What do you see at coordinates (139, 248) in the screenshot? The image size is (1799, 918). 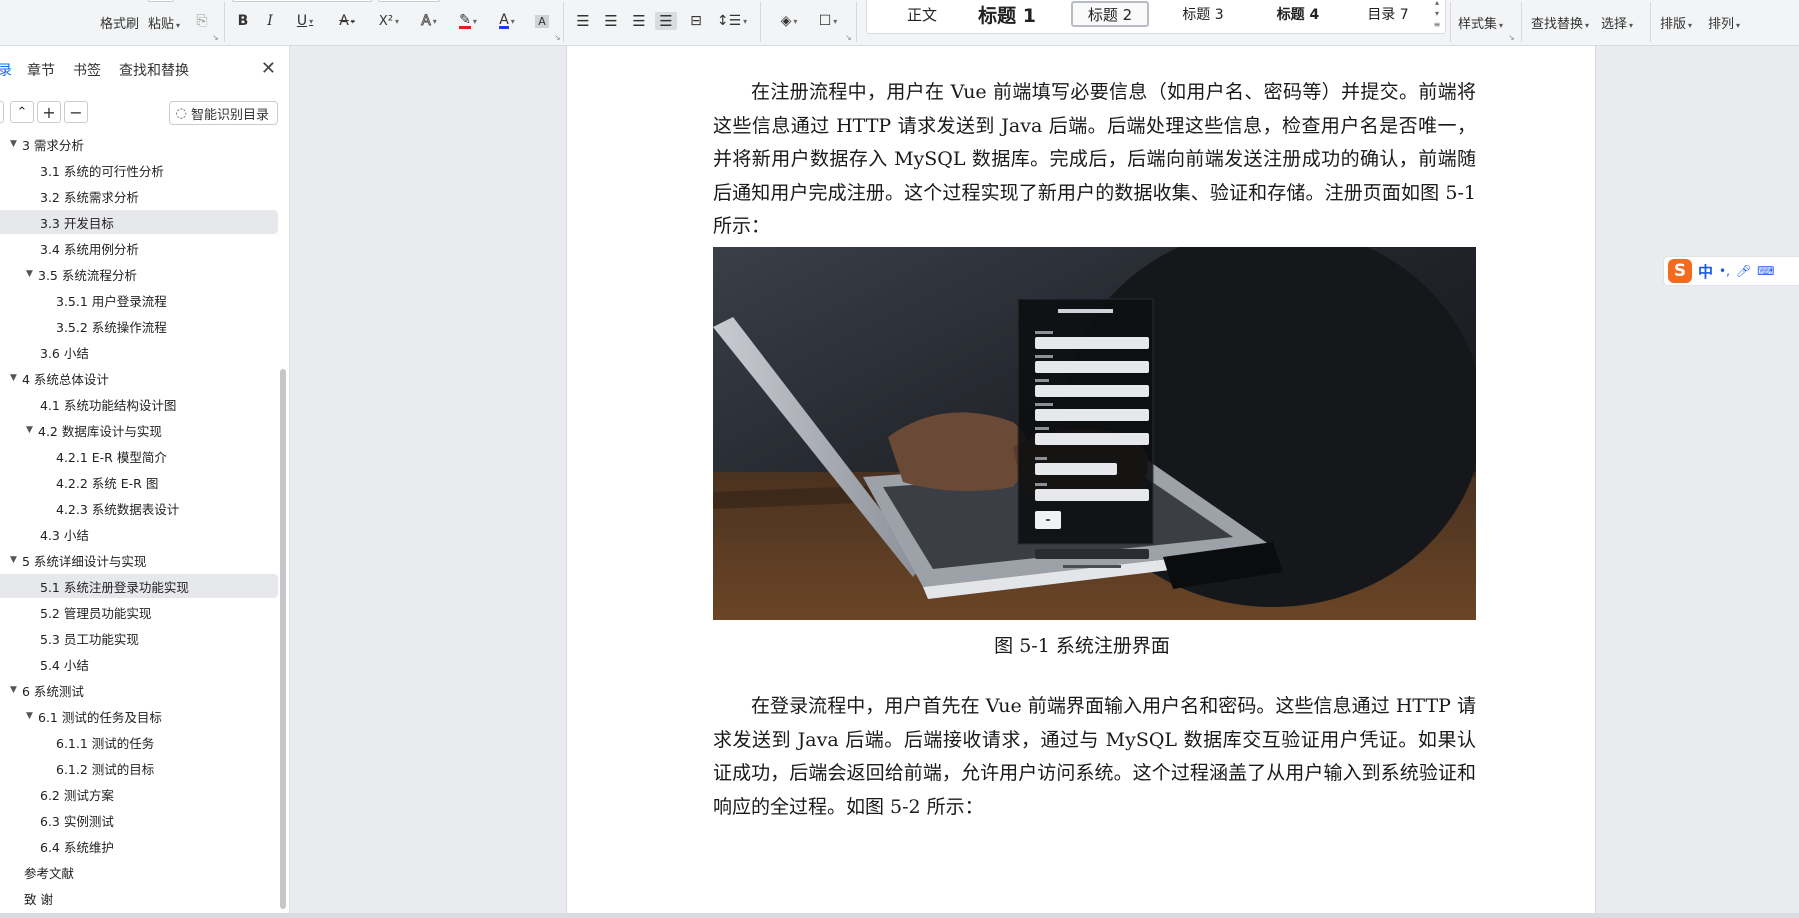 I see `toc-item: 3.4 系统用例分析` at bounding box center [139, 248].